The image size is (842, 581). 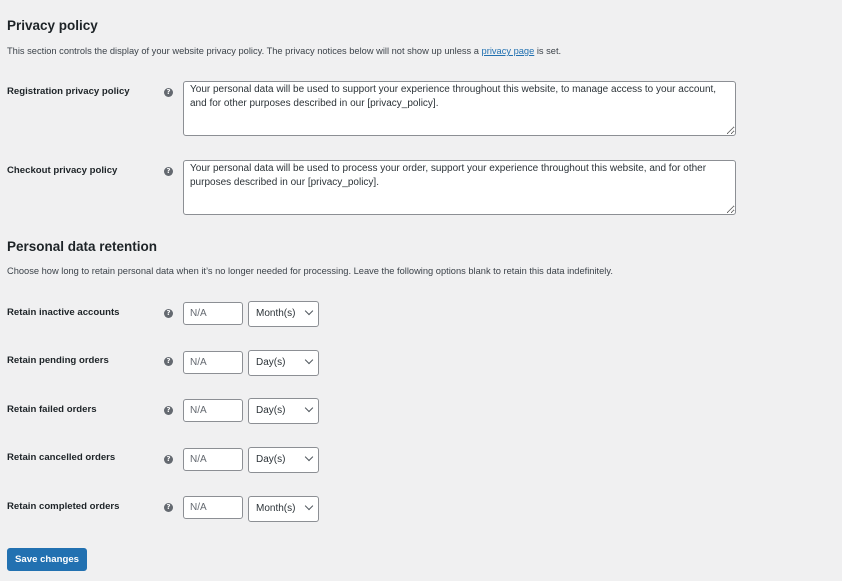 I want to click on personal-data-retention-heading: Personal data retention, so click(x=82, y=246).